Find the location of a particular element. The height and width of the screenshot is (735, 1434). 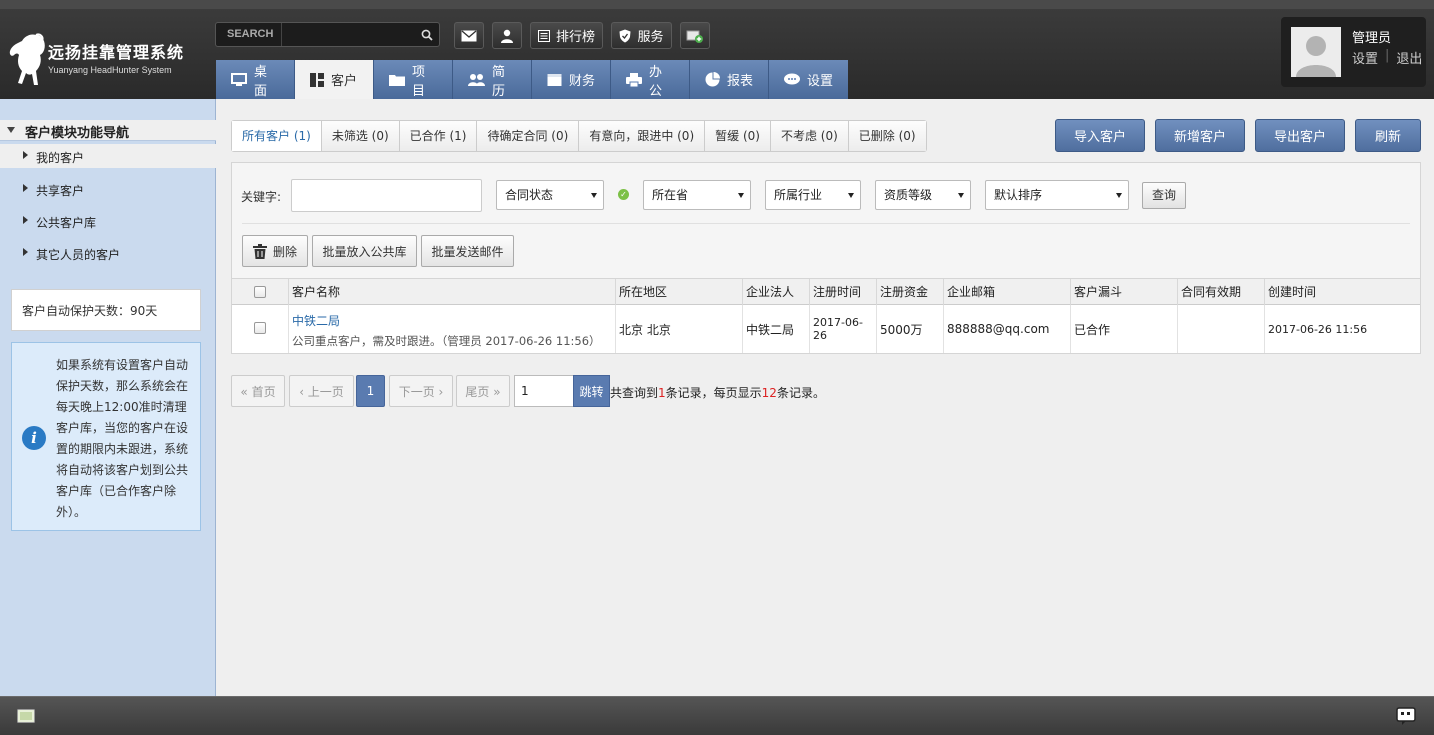

tab-label: 客户 is located at coordinates (344, 81).